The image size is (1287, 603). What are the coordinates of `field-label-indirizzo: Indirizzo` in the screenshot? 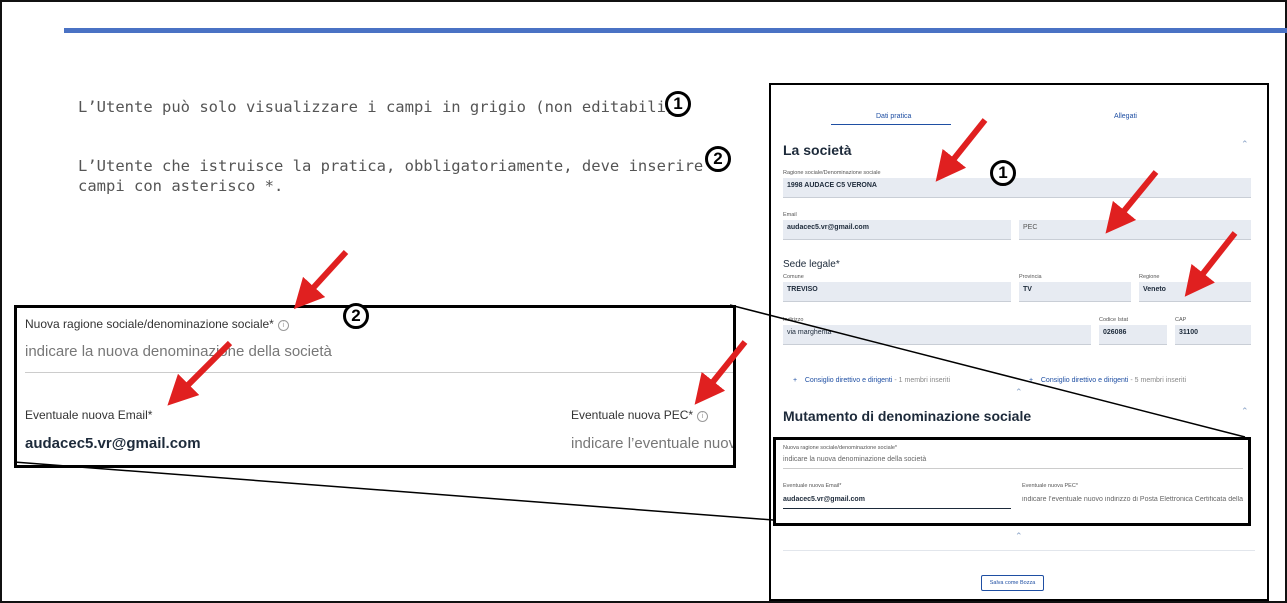 It's located at (793, 320).